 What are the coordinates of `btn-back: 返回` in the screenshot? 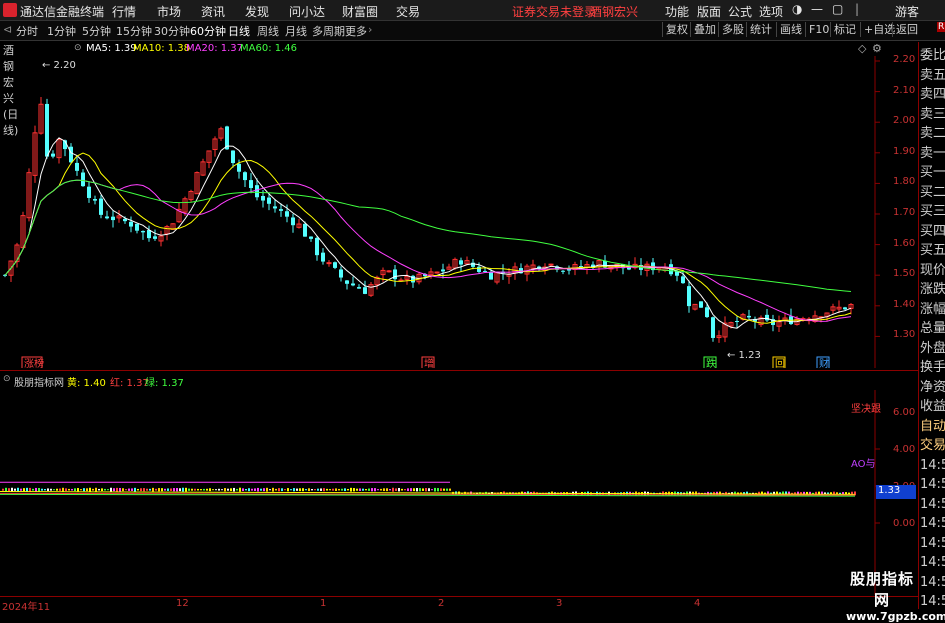 It's located at (906, 29).